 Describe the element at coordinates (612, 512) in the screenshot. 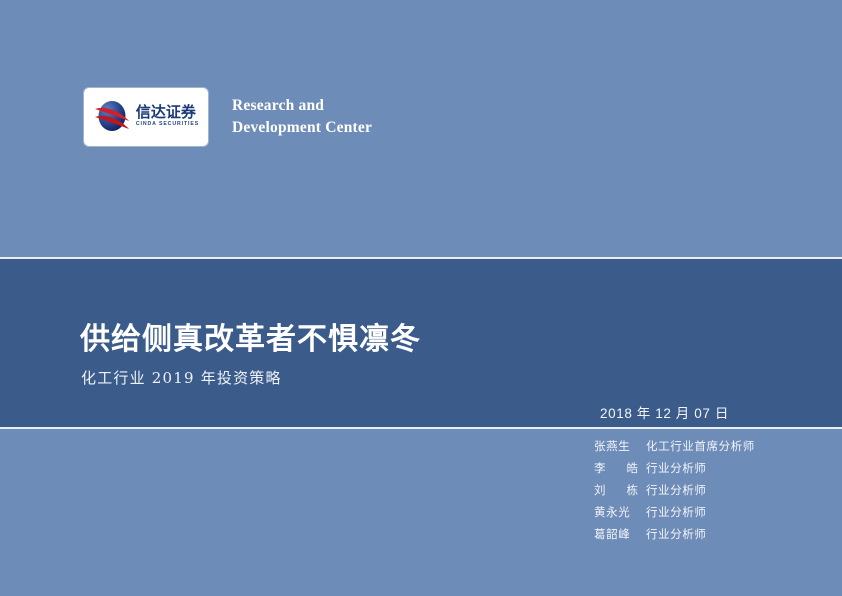

I see `analyst-name: 黄永光` at that location.